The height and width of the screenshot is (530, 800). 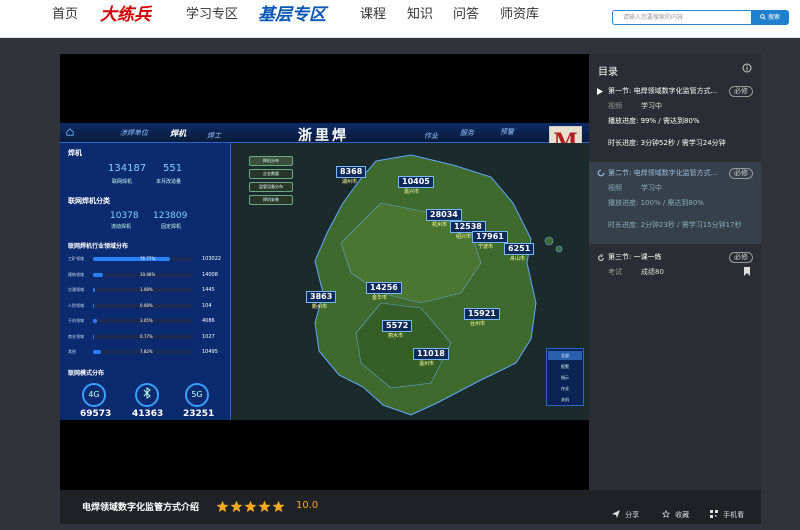 I want to click on stat-mobile-welders: 10378, so click(x=124, y=216).